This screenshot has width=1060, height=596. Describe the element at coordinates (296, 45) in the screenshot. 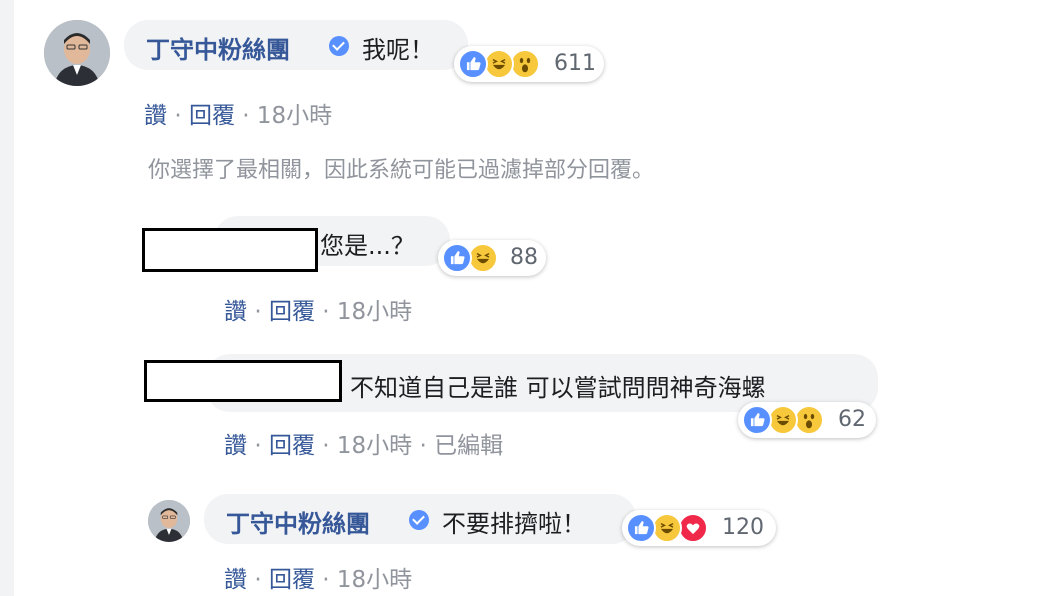

I see `comment-bubble: 丁守中粉絲團 我呢！` at that location.